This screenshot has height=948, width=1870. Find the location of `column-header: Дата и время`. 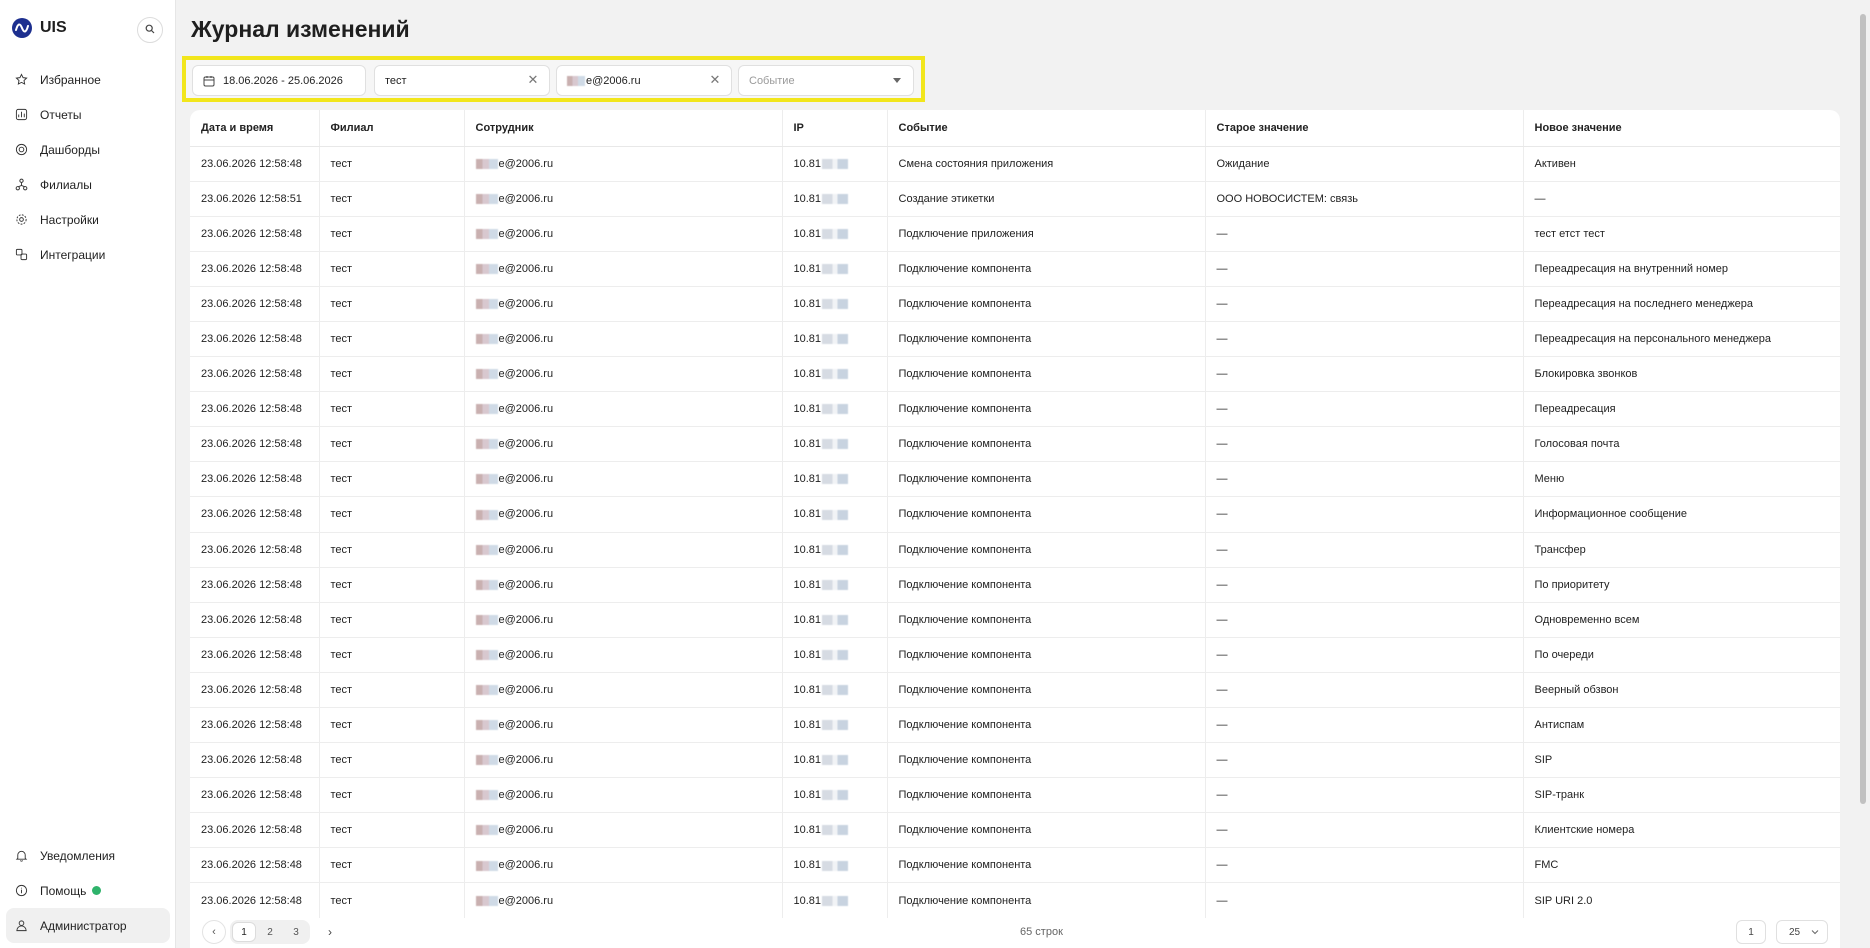

column-header: Дата и время is located at coordinates (255, 128).